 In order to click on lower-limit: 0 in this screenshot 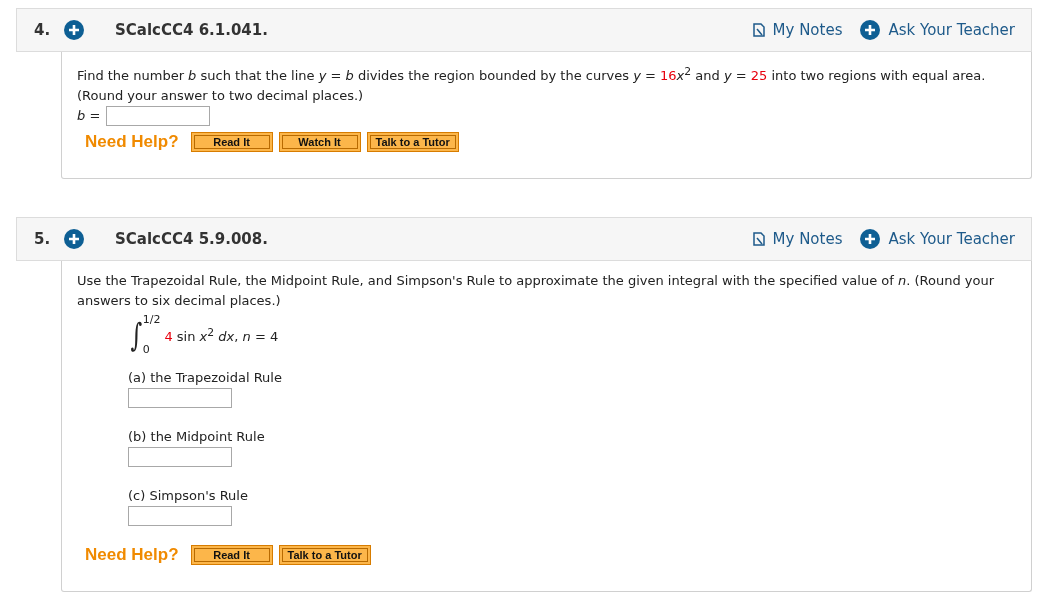, I will do `click(146, 350)`.